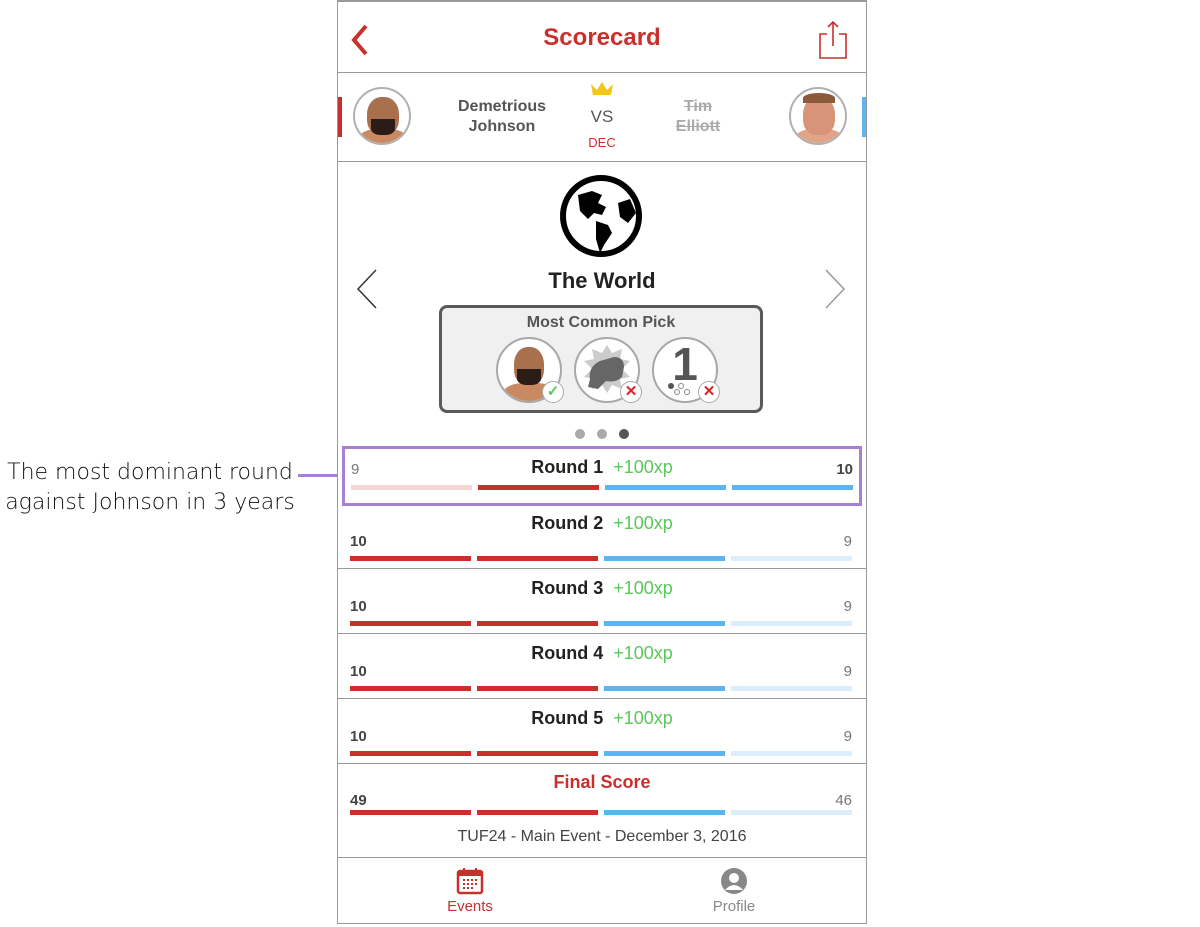 This screenshot has width=1200, height=927. I want to click on chevron-left-icon, so click(367, 289).